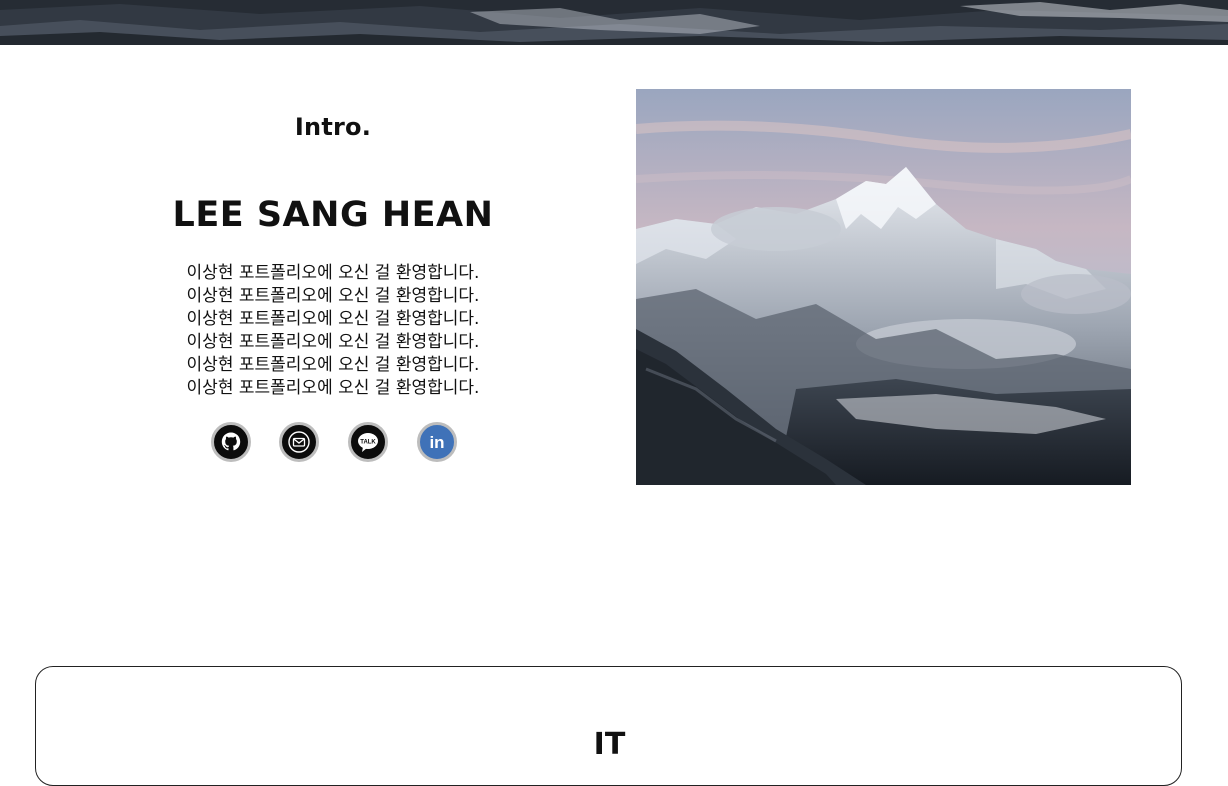 The width and height of the screenshot is (1228, 786). I want to click on mail-link, so click(299, 442).